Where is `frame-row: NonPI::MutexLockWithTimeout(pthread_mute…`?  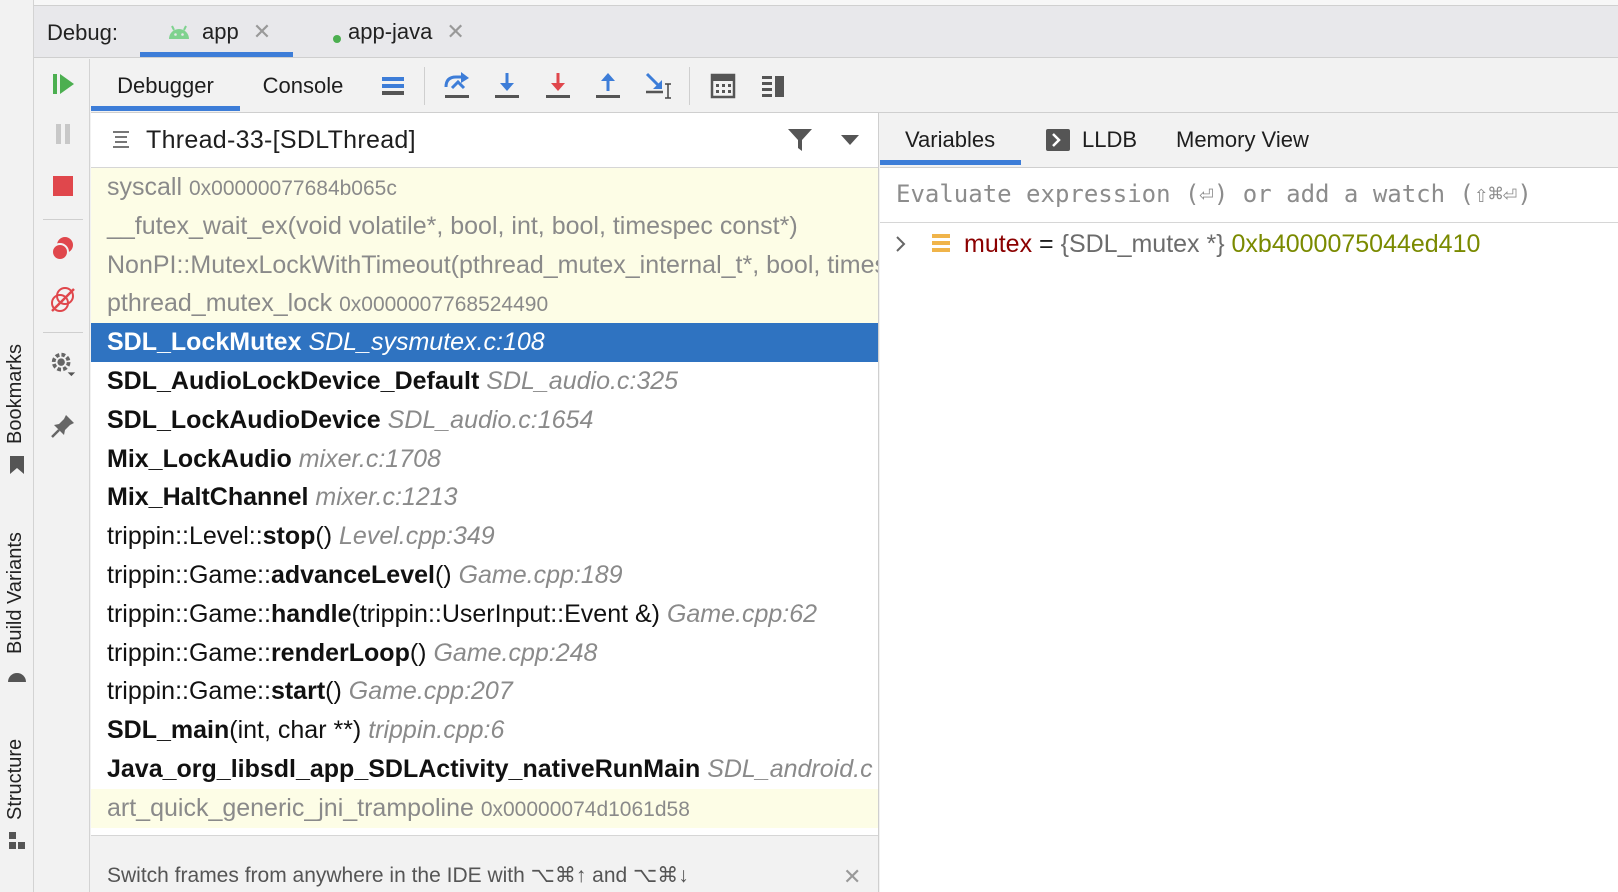 frame-row: NonPI::MutexLockWithTimeout(pthread_mute… is located at coordinates (484, 265).